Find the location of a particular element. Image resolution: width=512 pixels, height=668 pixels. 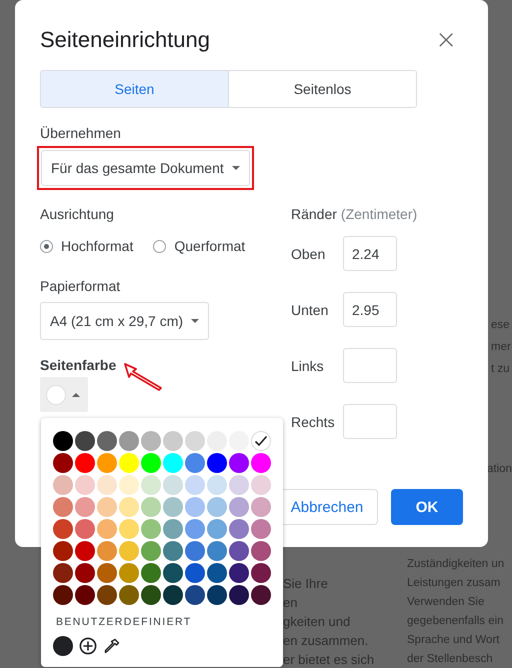

add-icon is located at coordinates (88, 646).